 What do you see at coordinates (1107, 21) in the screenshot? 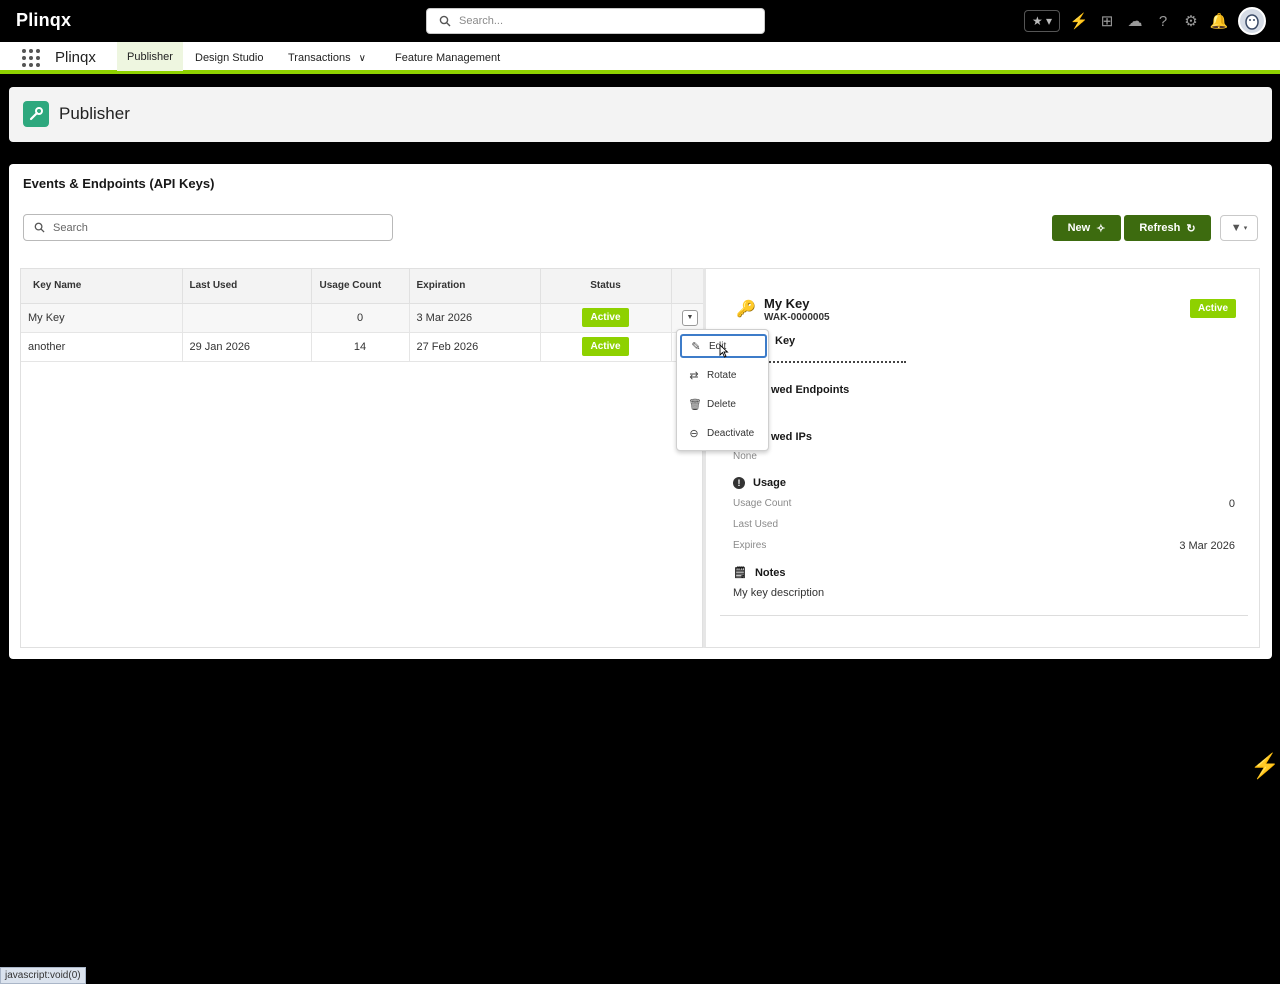
I see `add-icon: ⊞` at bounding box center [1107, 21].